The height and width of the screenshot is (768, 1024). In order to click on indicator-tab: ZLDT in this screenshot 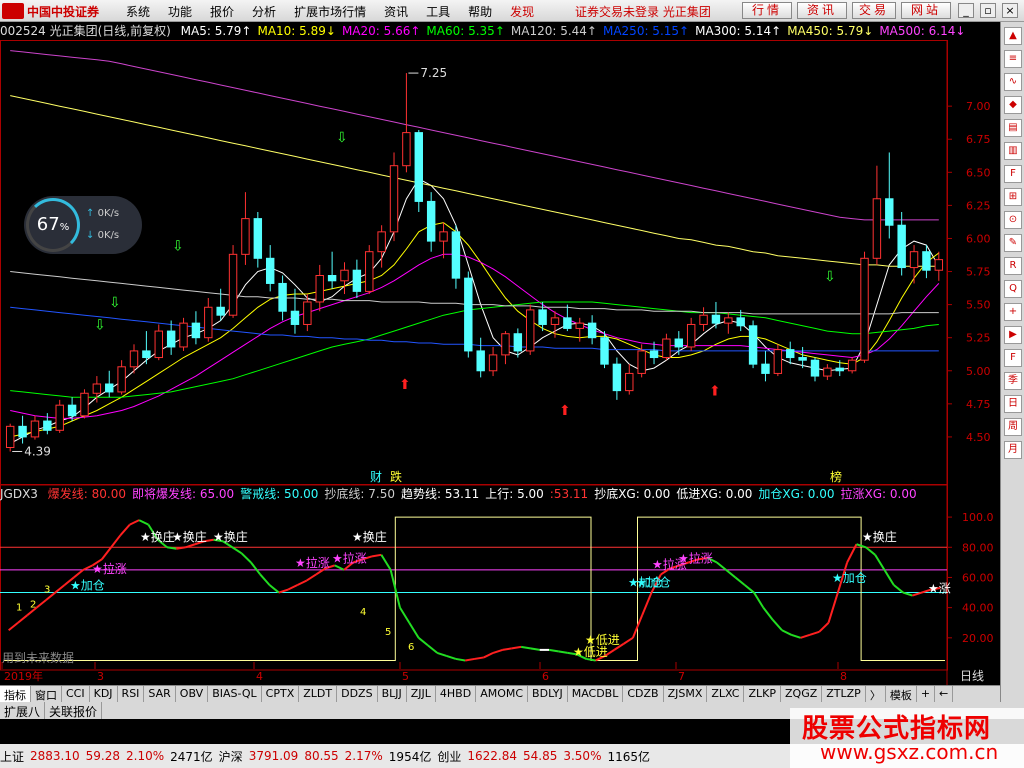, I will do `click(318, 694)`.